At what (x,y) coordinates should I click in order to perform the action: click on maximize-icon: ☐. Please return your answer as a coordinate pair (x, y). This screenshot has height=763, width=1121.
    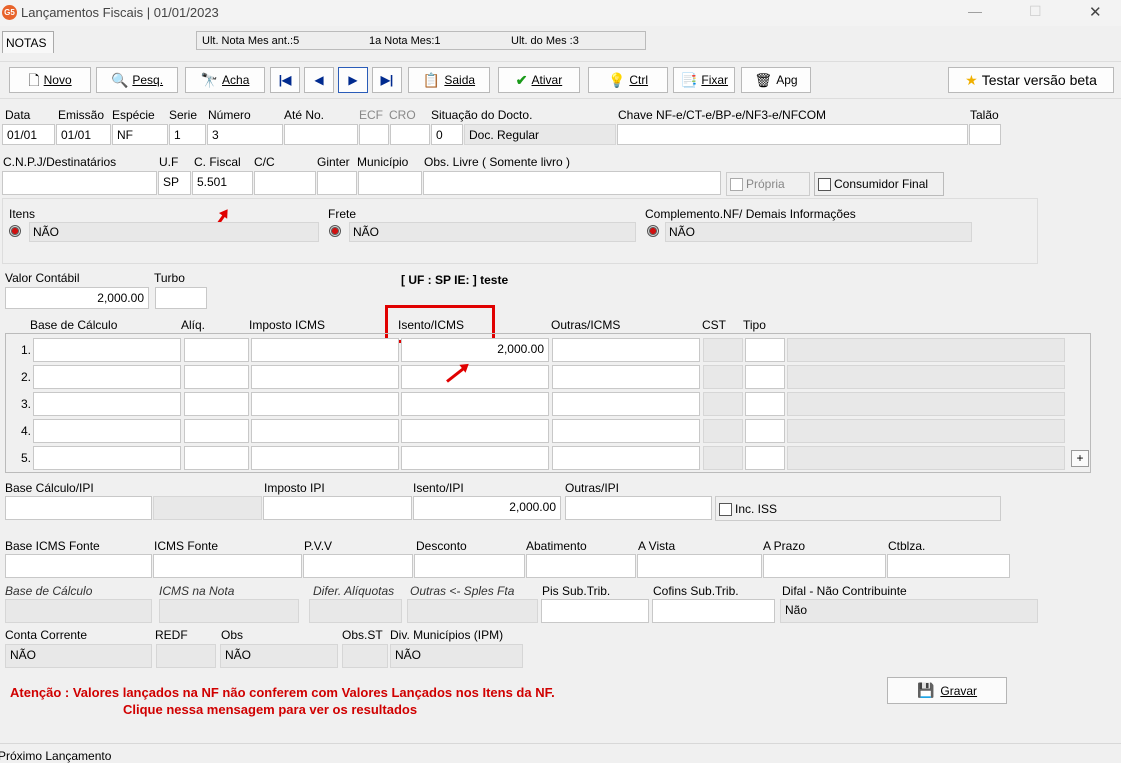
    Looking at the image, I should click on (1035, 11).